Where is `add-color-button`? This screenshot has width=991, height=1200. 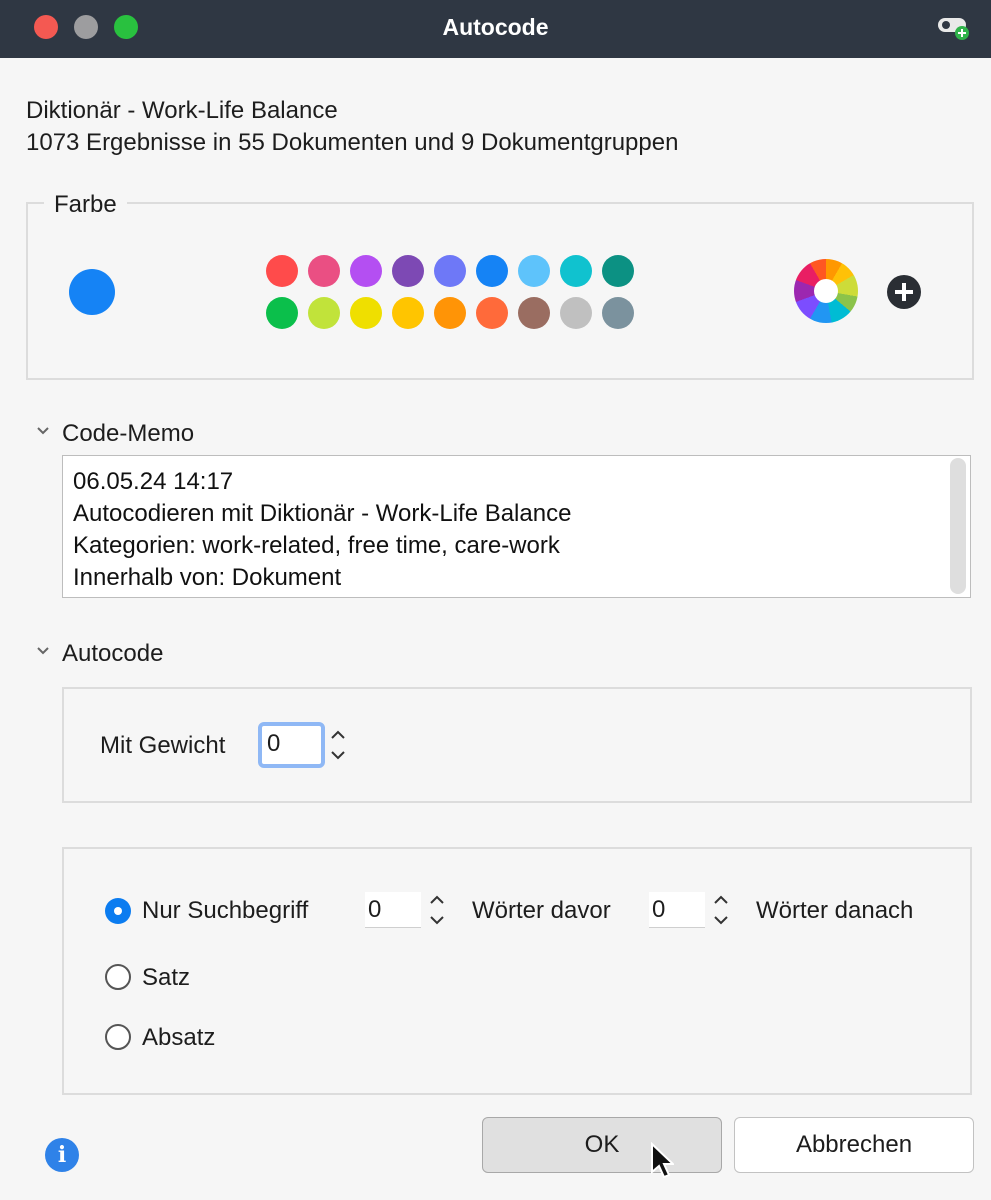
add-color-button is located at coordinates (904, 292).